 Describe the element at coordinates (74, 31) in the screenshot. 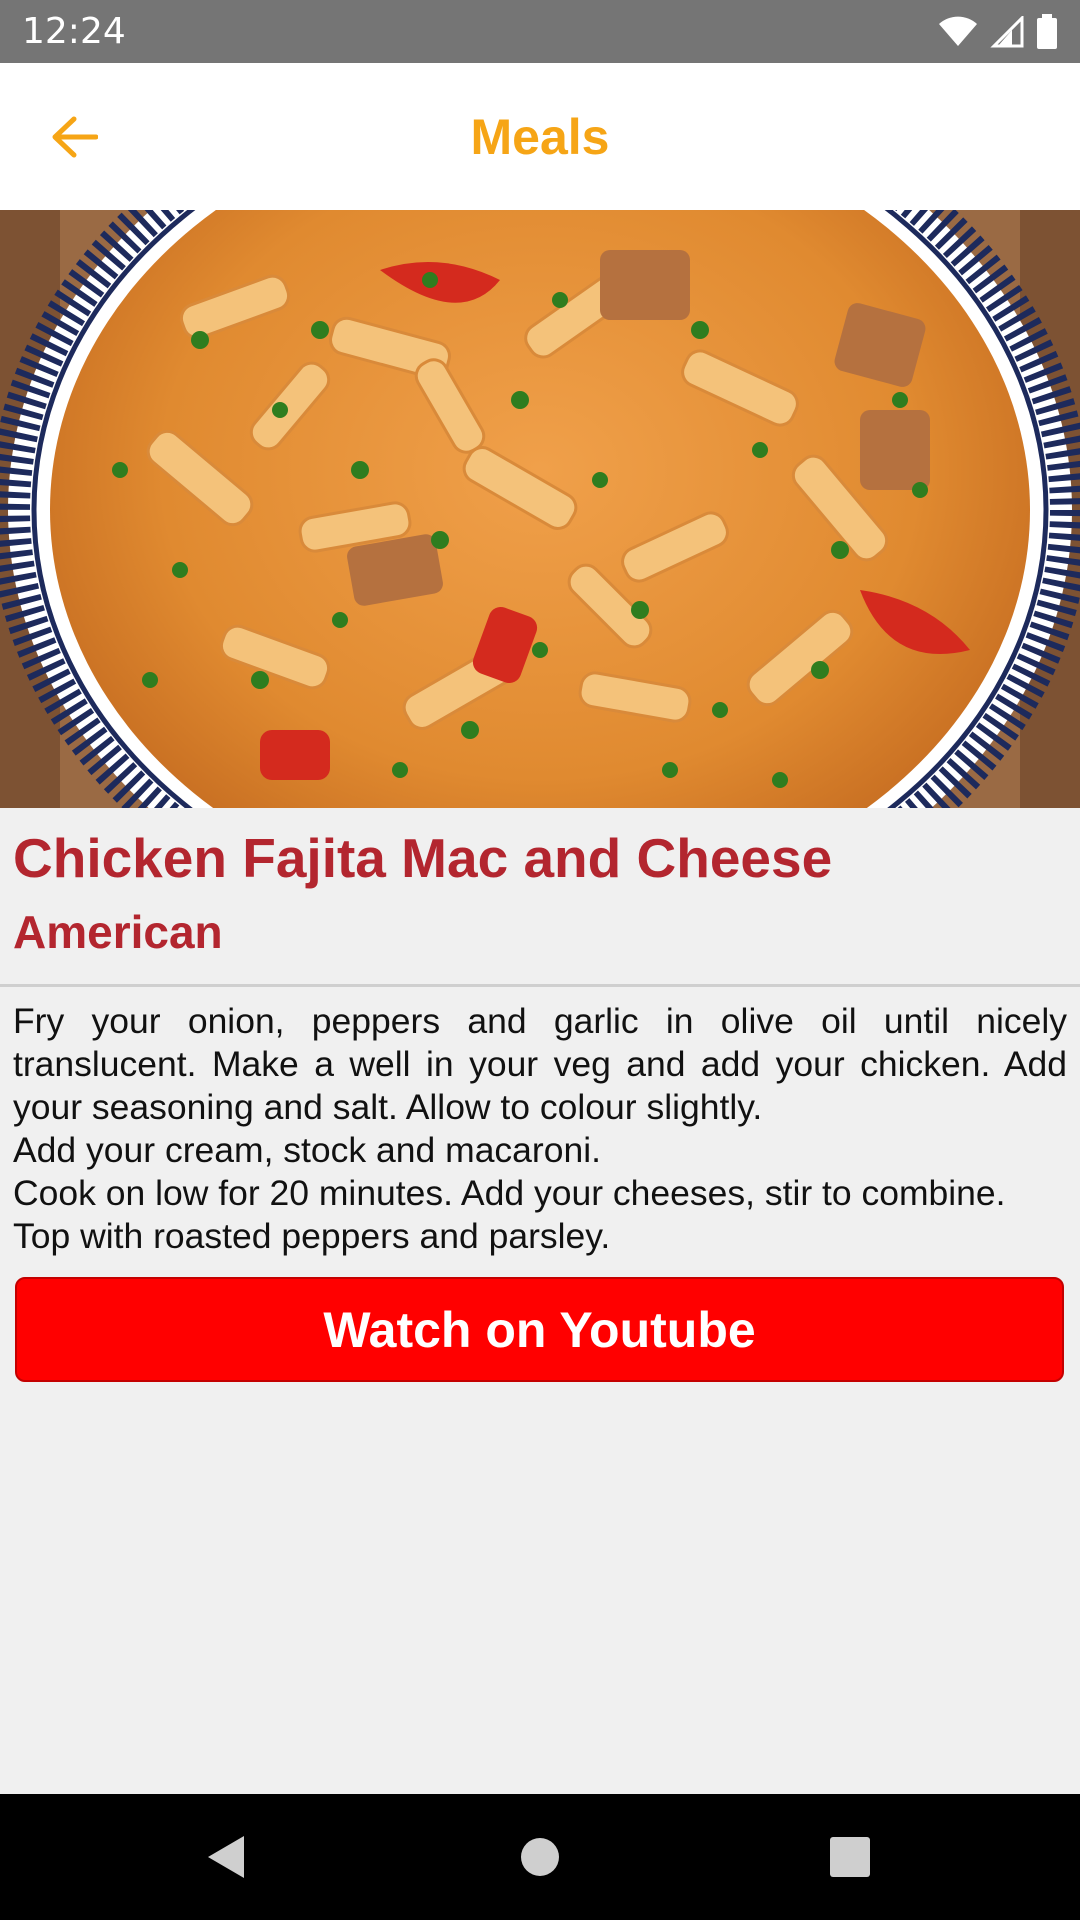

I see `status-time: 12:24` at that location.